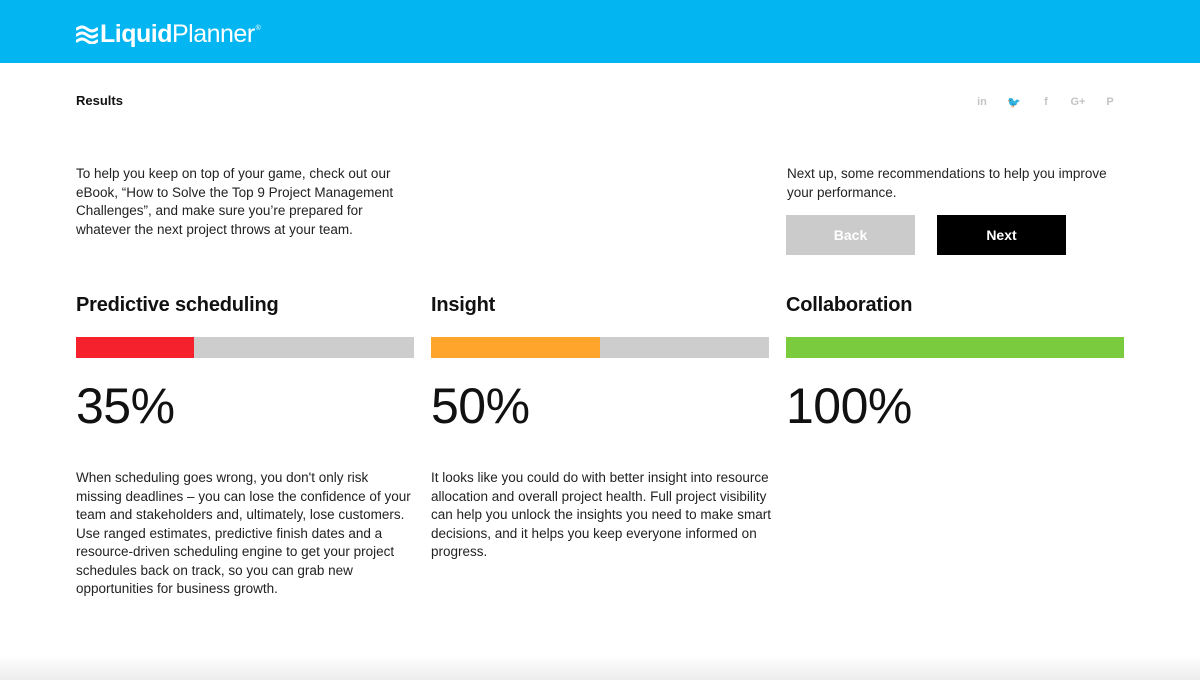  What do you see at coordinates (125, 406) in the screenshot?
I see `score-percent: 35%` at bounding box center [125, 406].